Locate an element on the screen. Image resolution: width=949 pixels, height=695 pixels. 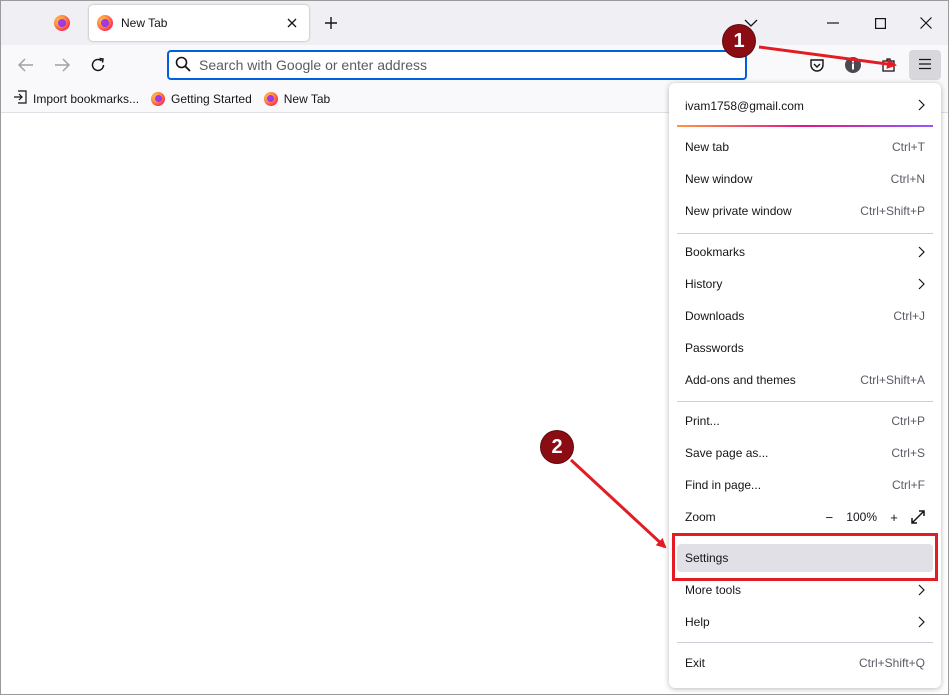
menu-item-bookmarks: Bookmarks is located at coordinates (805, 252).